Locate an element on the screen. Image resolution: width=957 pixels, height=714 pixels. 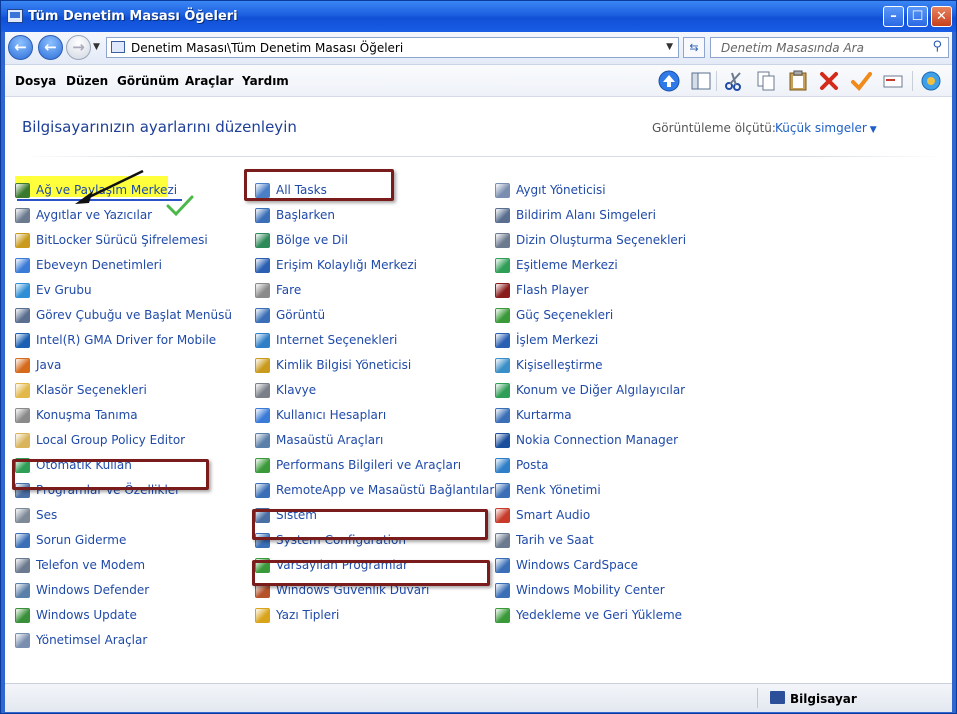
page-title: Bilgisayarınızın ayarlarını düzenleyin is located at coordinates (159, 127).